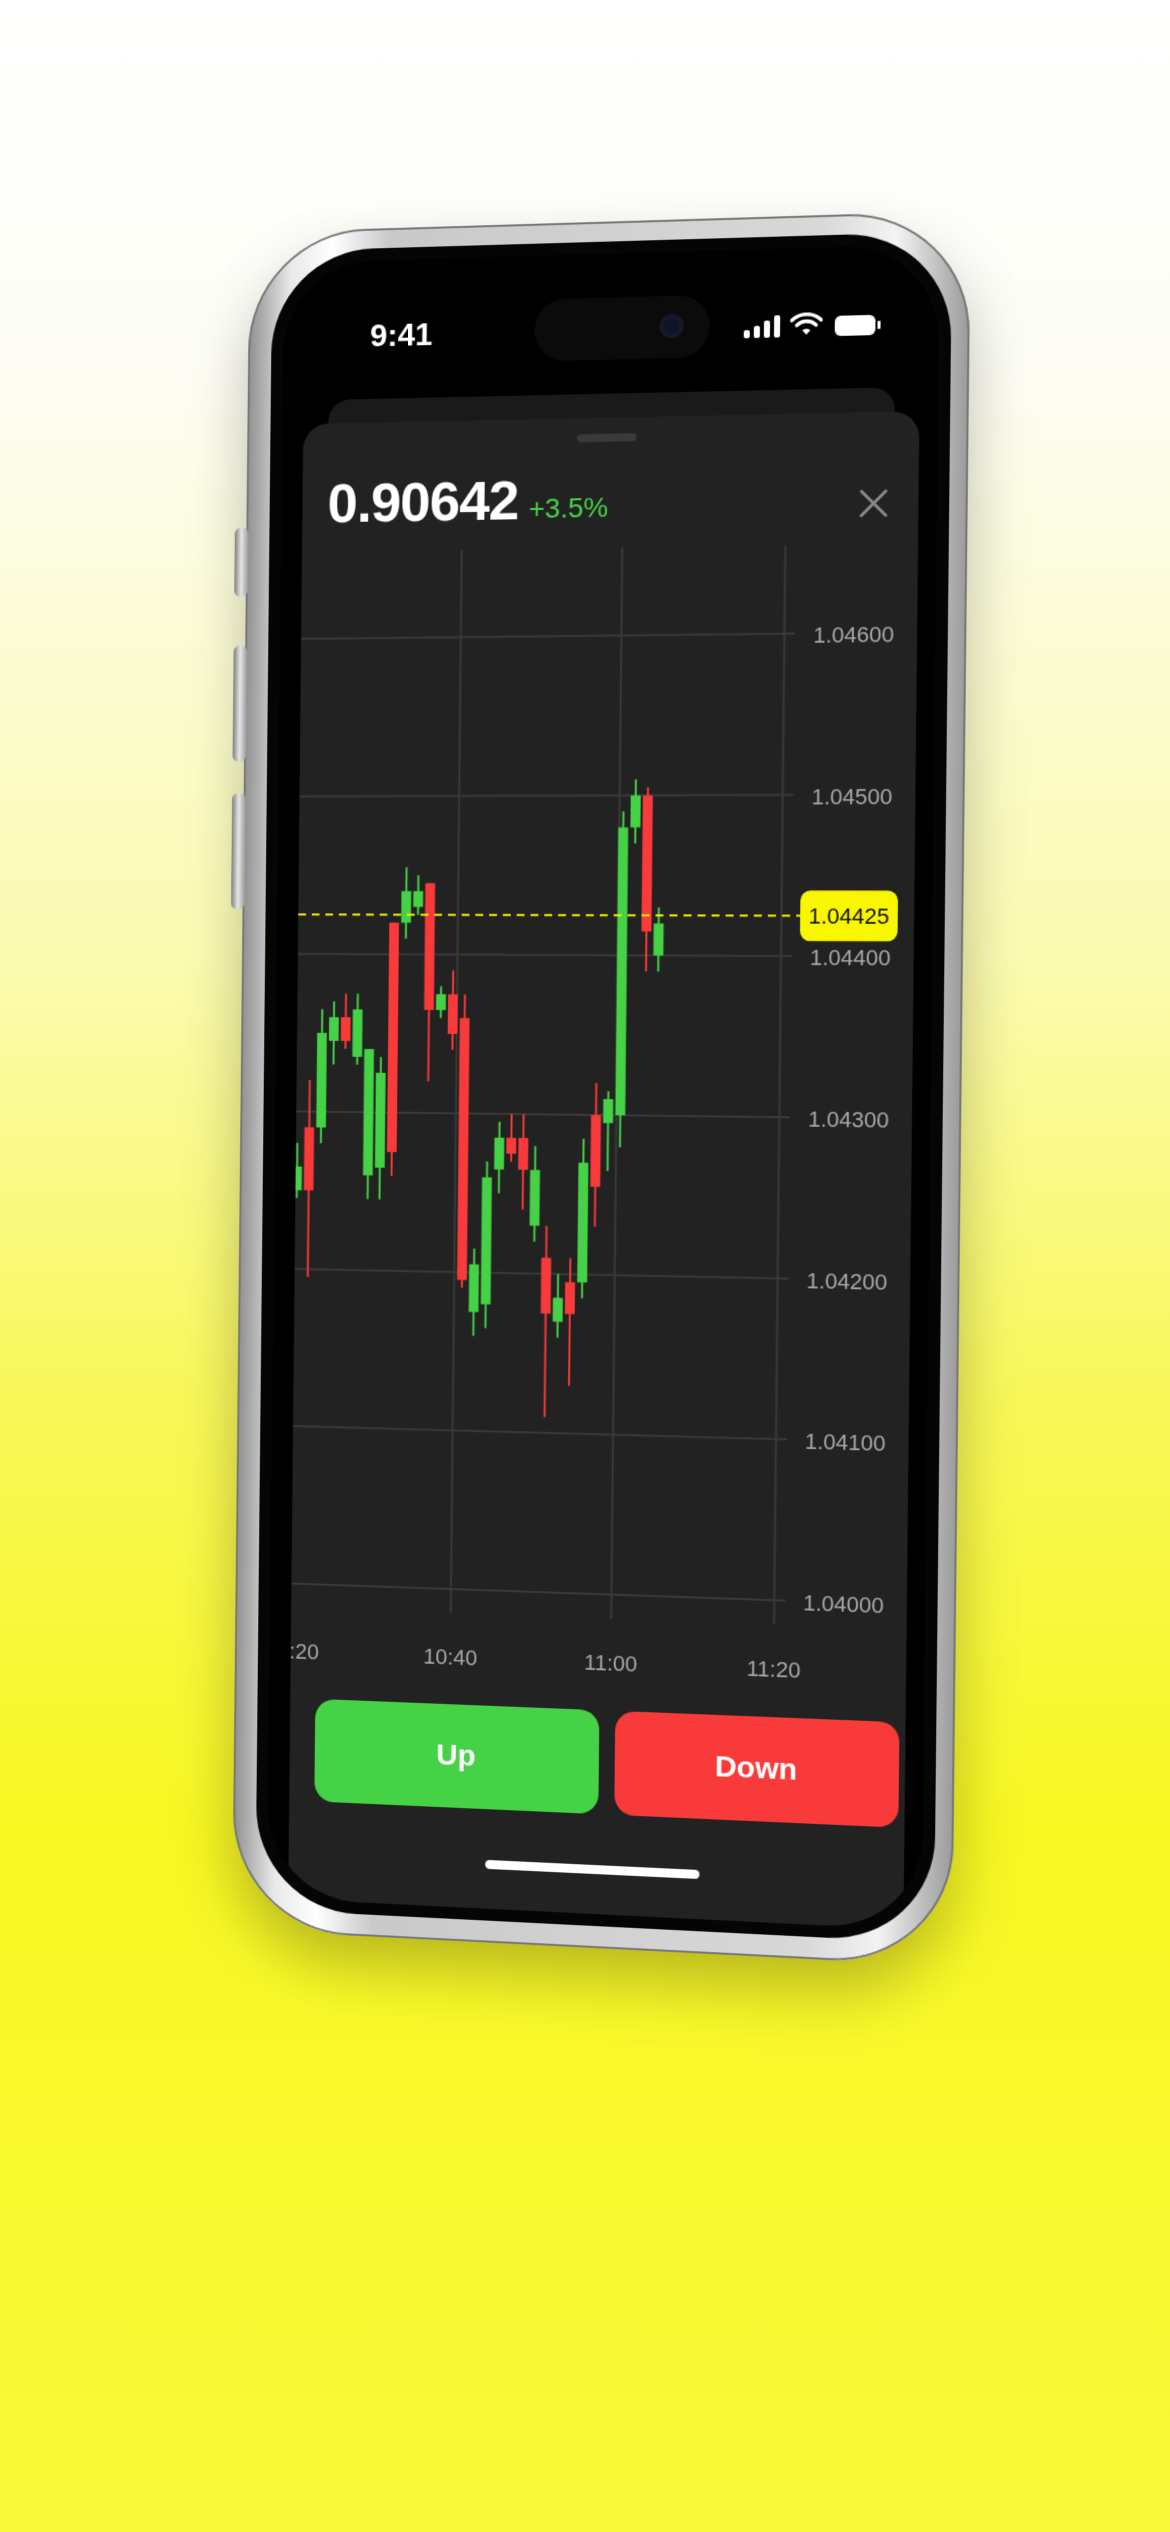 This screenshot has width=1170, height=2532. I want to click on x-tick-label: 11:20, so click(773, 1669).